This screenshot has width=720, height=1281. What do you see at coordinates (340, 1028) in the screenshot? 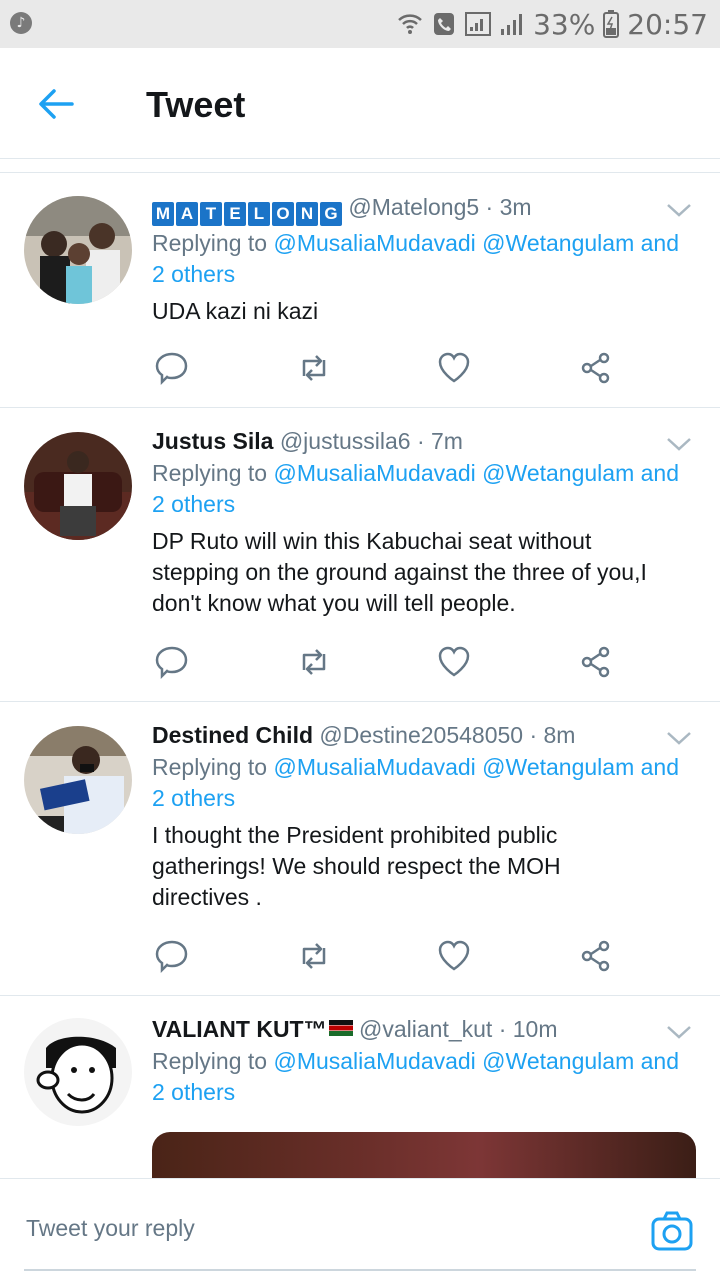
I see `kenya-flag-icon` at bounding box center [340, 1028].